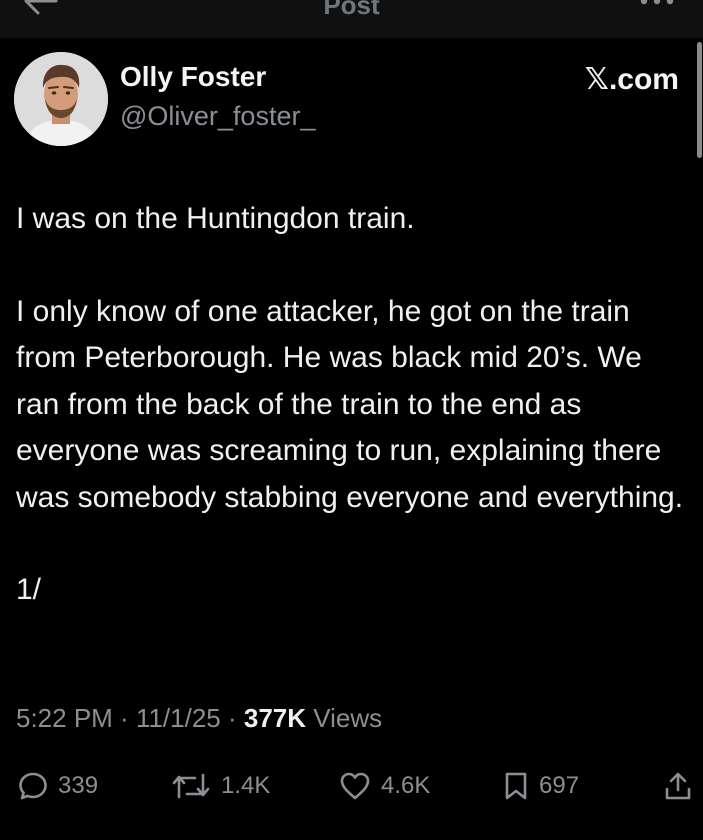 The height and width of the screenshot is (840, 703). What do you see at coordinates (178, 718) in the screenshot?
I see `post-date: 11/1/25` at bounding box center [178, 718].